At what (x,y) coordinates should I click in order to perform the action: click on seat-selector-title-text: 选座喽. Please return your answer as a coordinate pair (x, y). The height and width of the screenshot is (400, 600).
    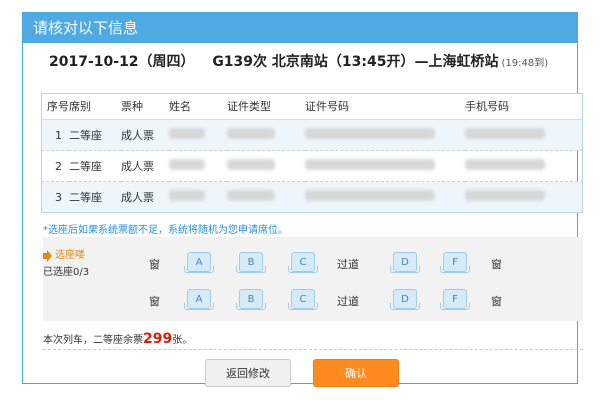
    Looking at the image, I should click on (70, 255).